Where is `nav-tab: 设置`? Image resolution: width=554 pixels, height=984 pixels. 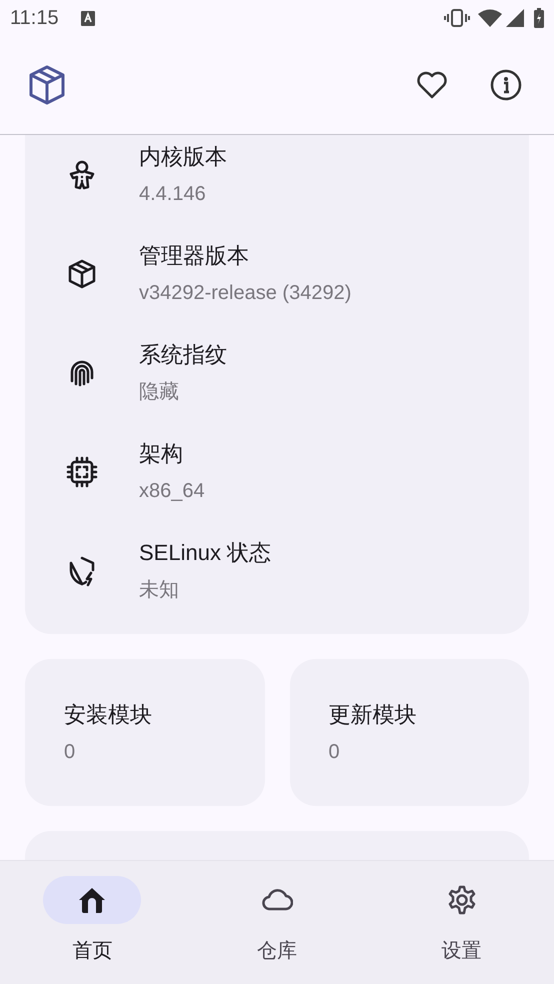 nav-tab: 设置 is located at coordinates (461, 921).